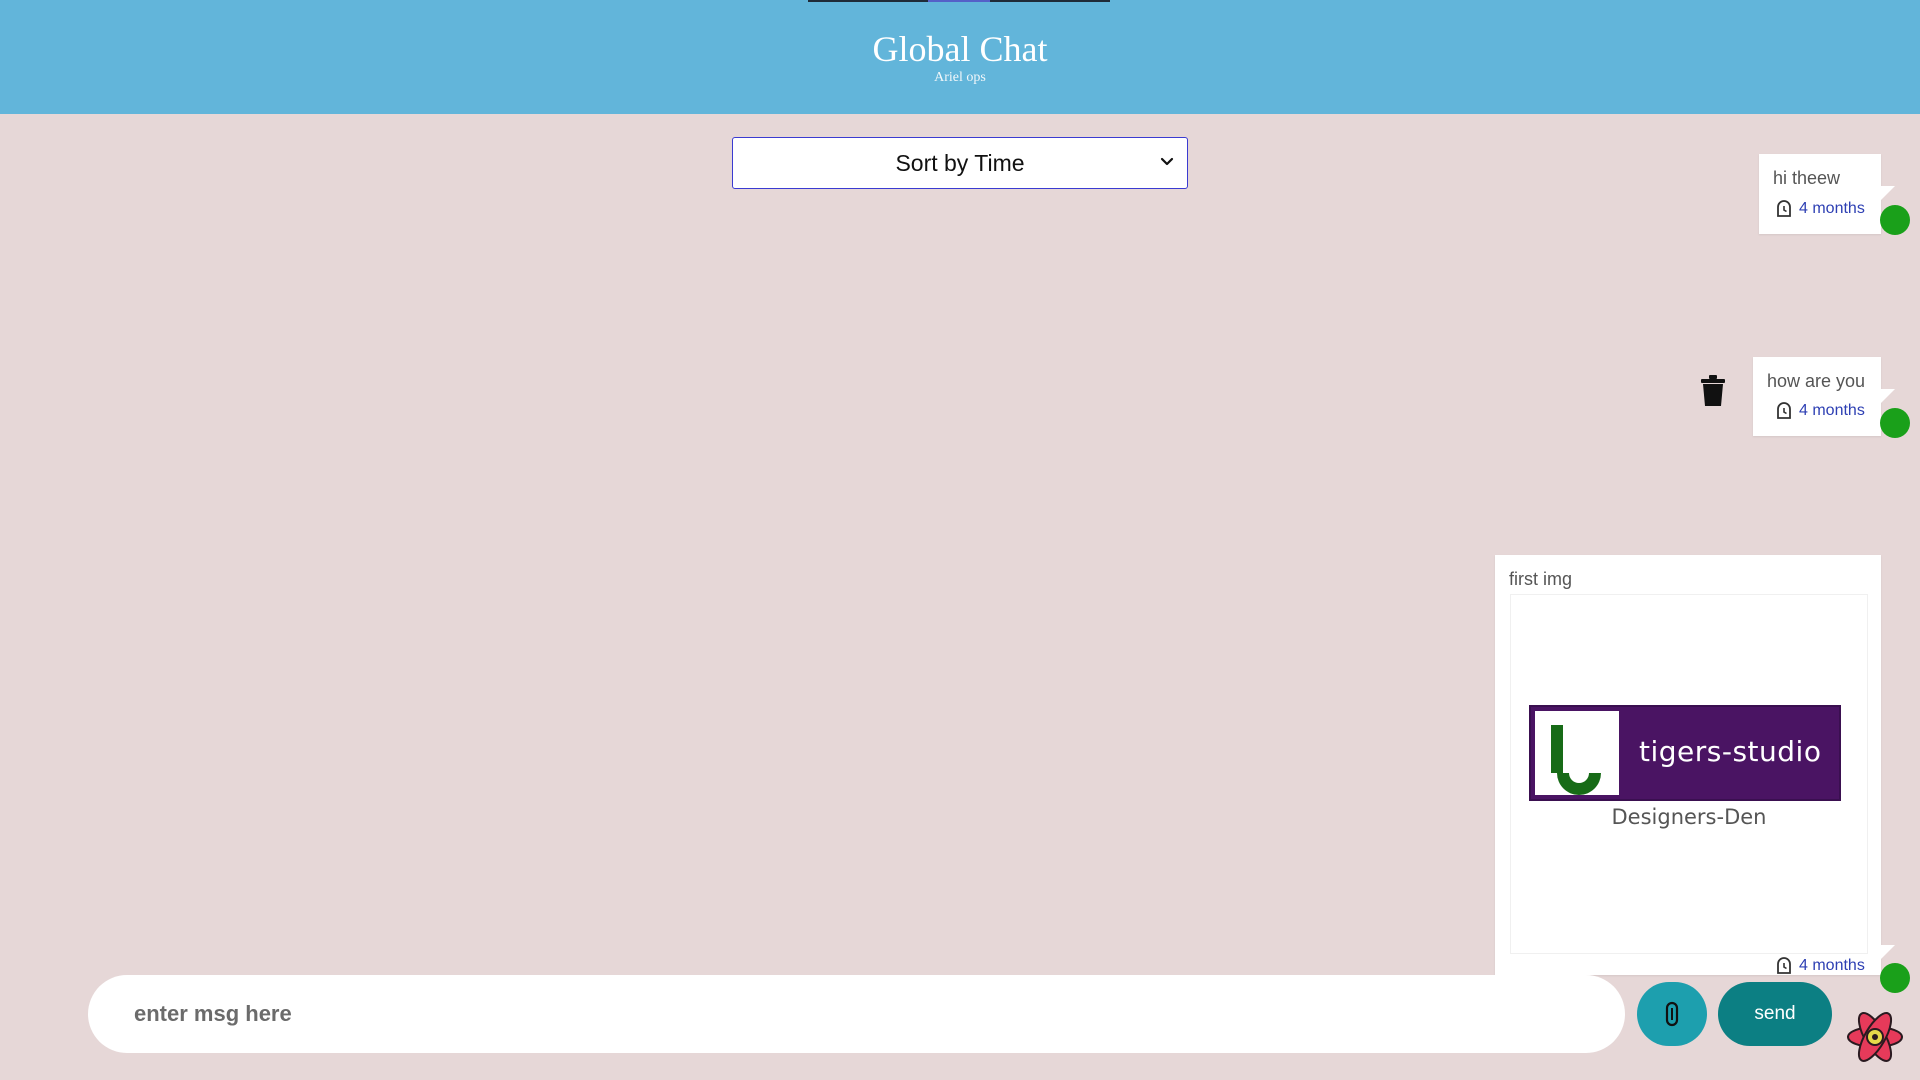 The height and width of the screenshot is (1080, 1920). I want to click on send-button: send, so click(1775, 1014).